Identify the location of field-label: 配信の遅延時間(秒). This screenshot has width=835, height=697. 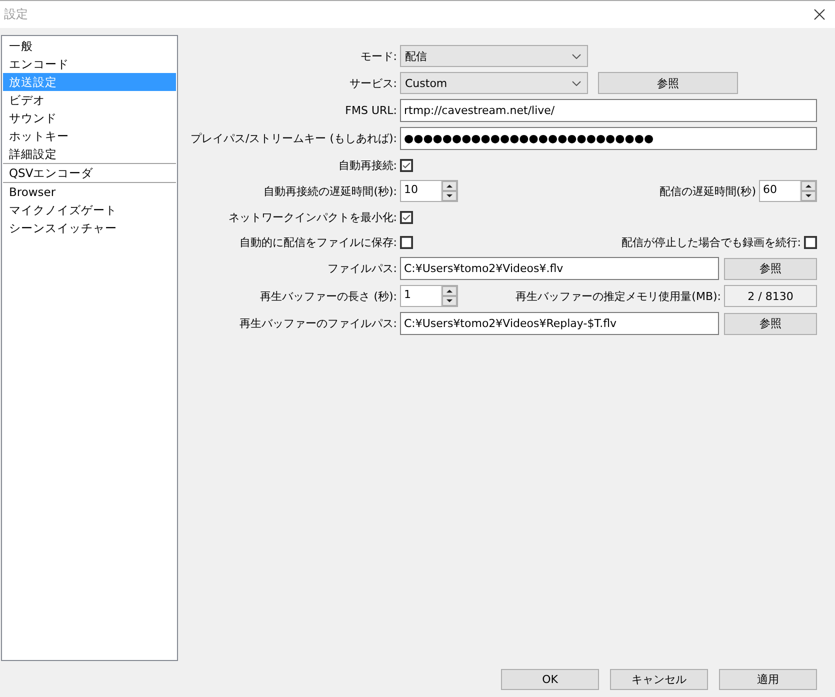
(708, 191).